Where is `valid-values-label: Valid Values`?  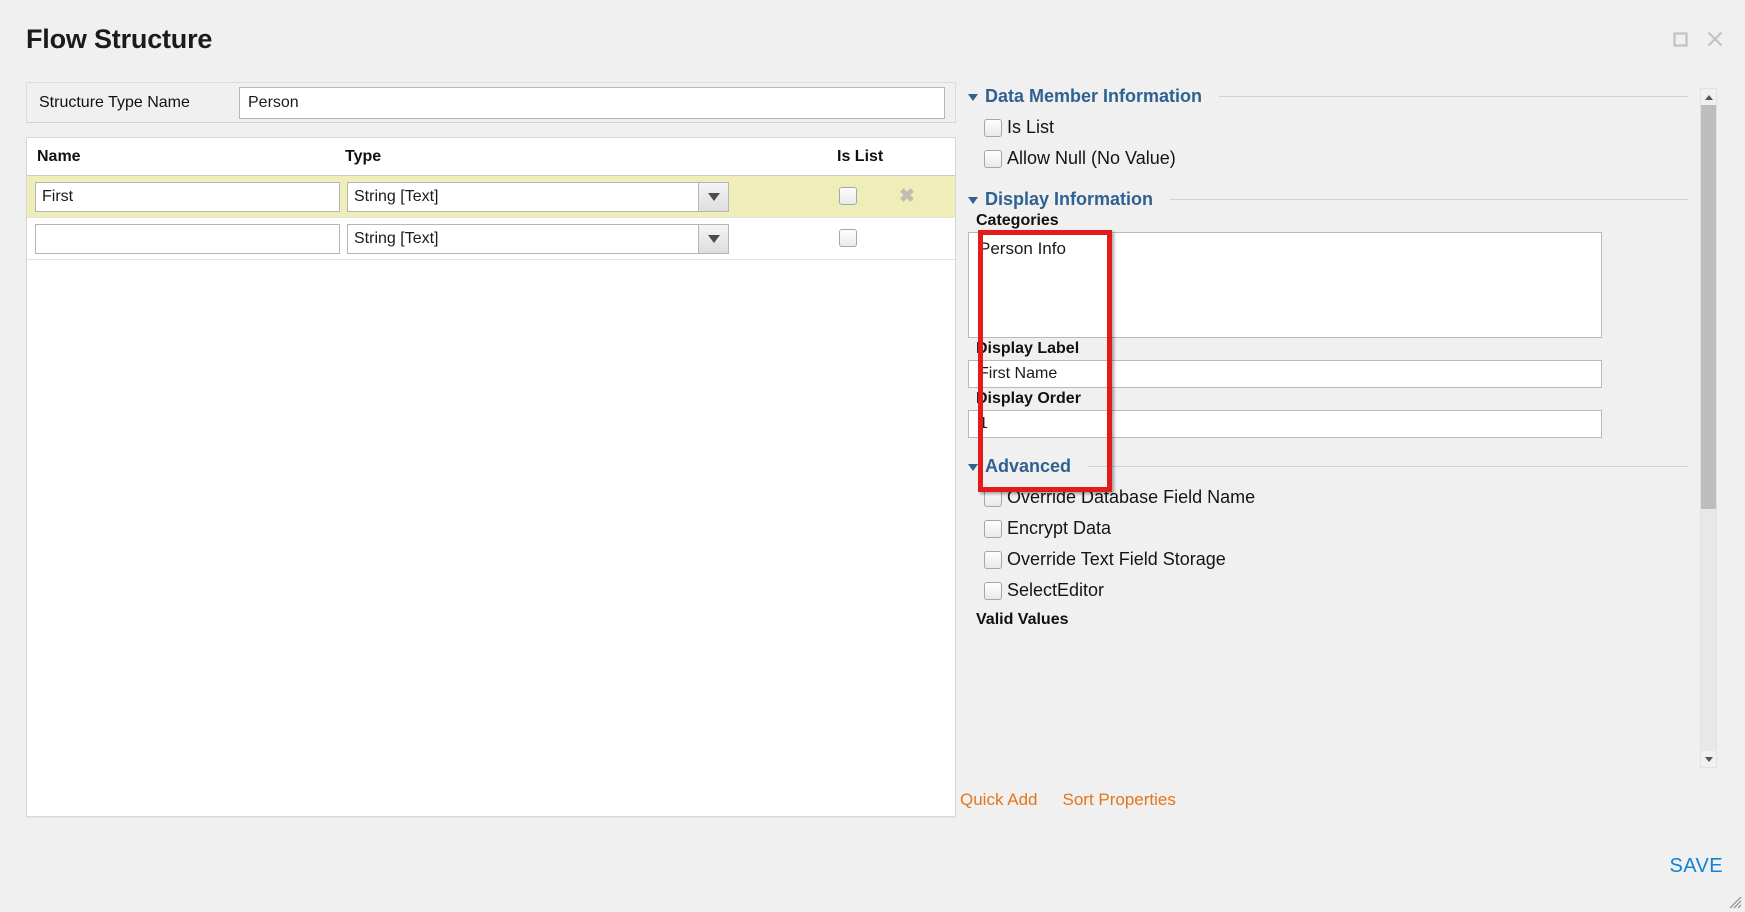
valid-values-label: Valid Values is located at coordinates (1022, 619).